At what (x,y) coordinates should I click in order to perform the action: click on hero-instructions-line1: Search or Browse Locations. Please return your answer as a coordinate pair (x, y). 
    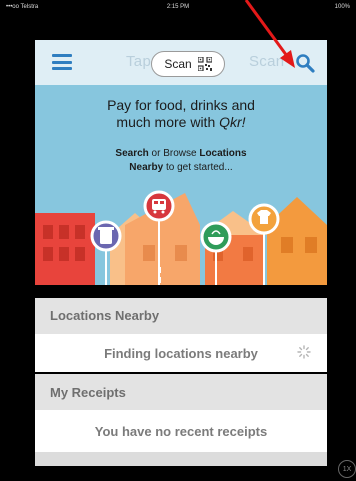
    Looking at the image, I should click on (181, 153).